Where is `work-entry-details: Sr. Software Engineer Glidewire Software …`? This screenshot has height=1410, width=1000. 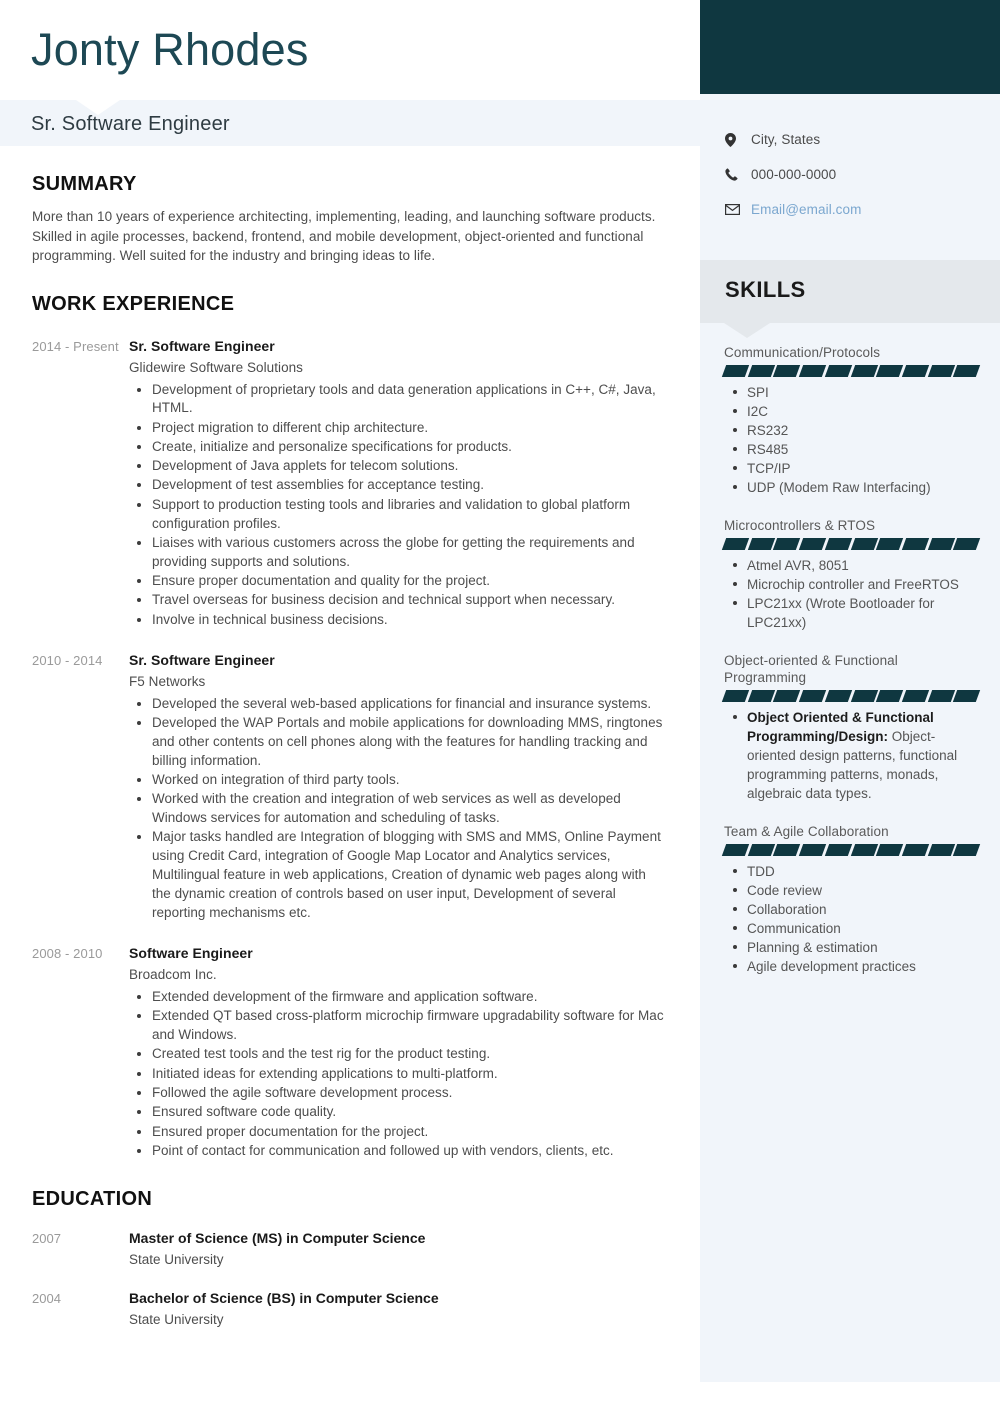 work-entry-details: Sr. Software Engineer Glidewire Software … is located at coordinates (398, 483).